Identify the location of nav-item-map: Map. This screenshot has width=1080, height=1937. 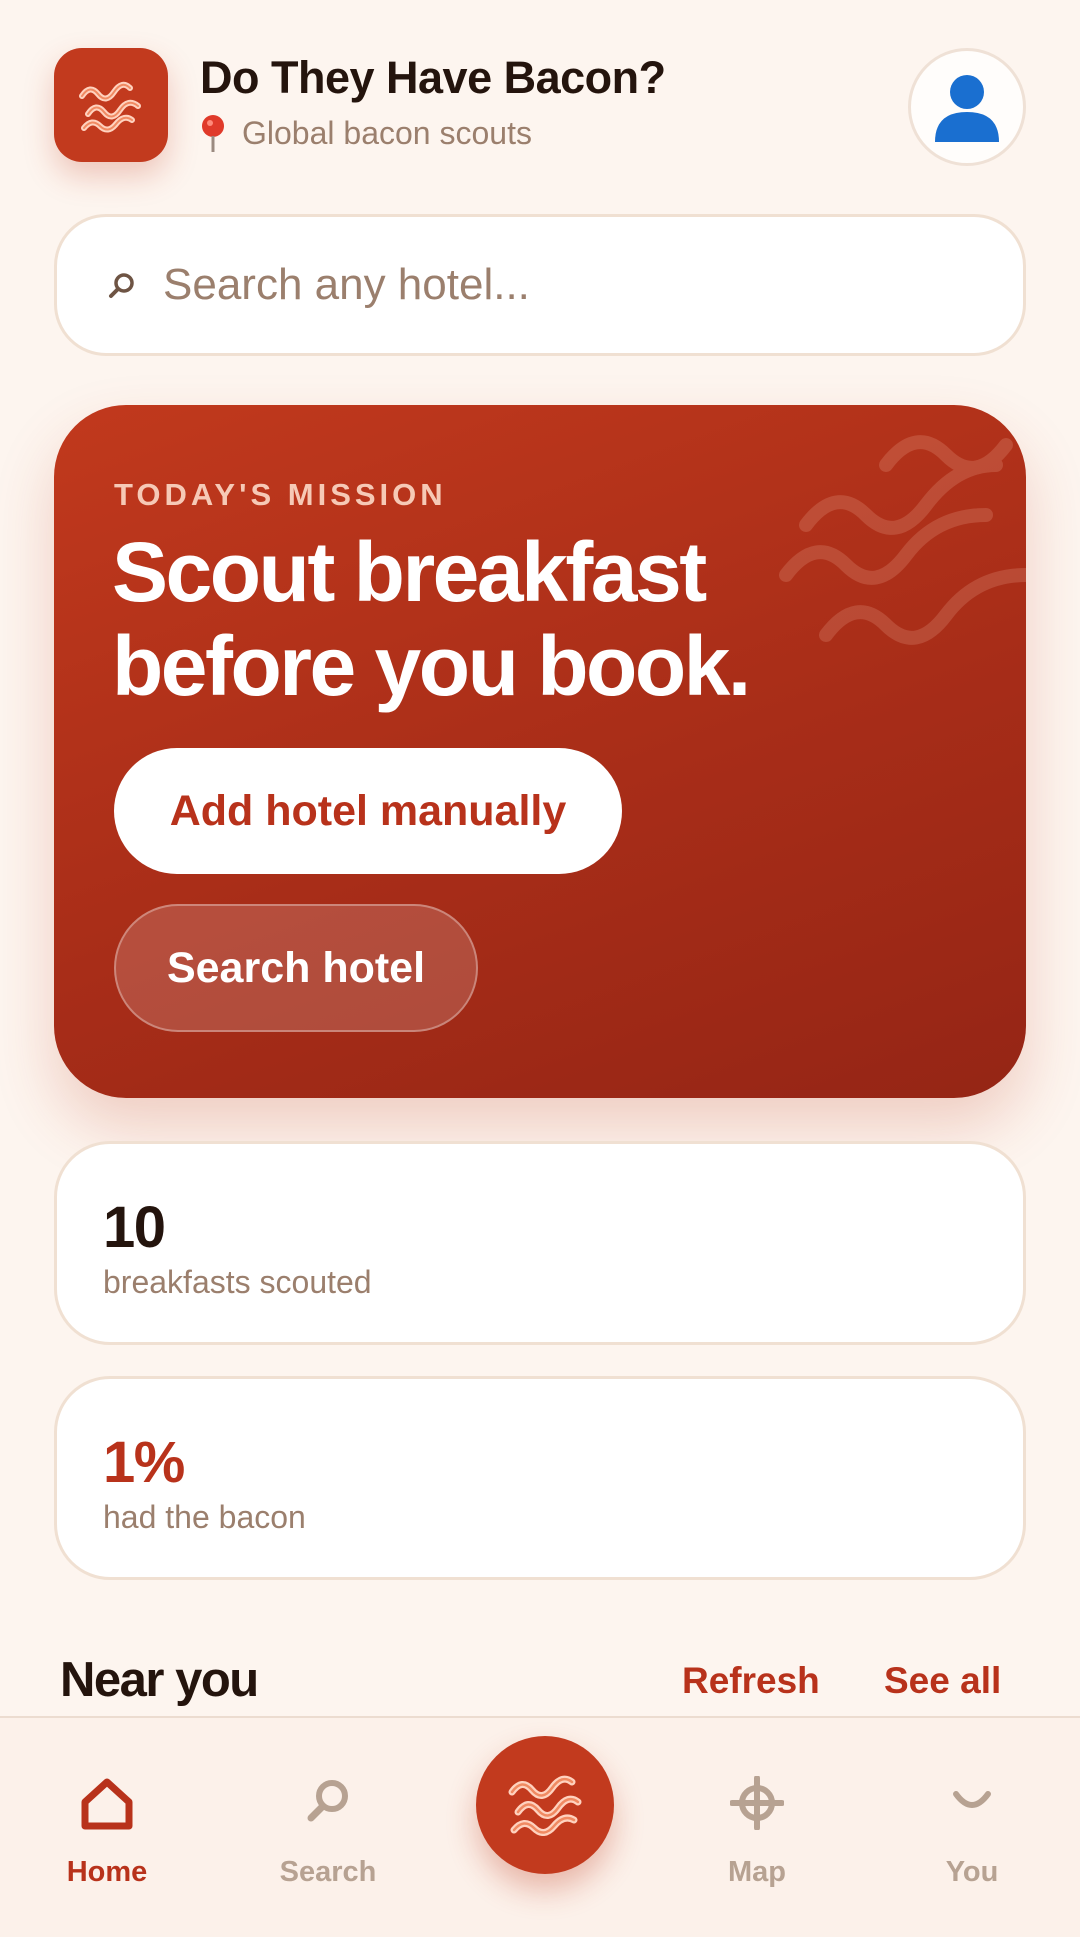
(757, 1827).